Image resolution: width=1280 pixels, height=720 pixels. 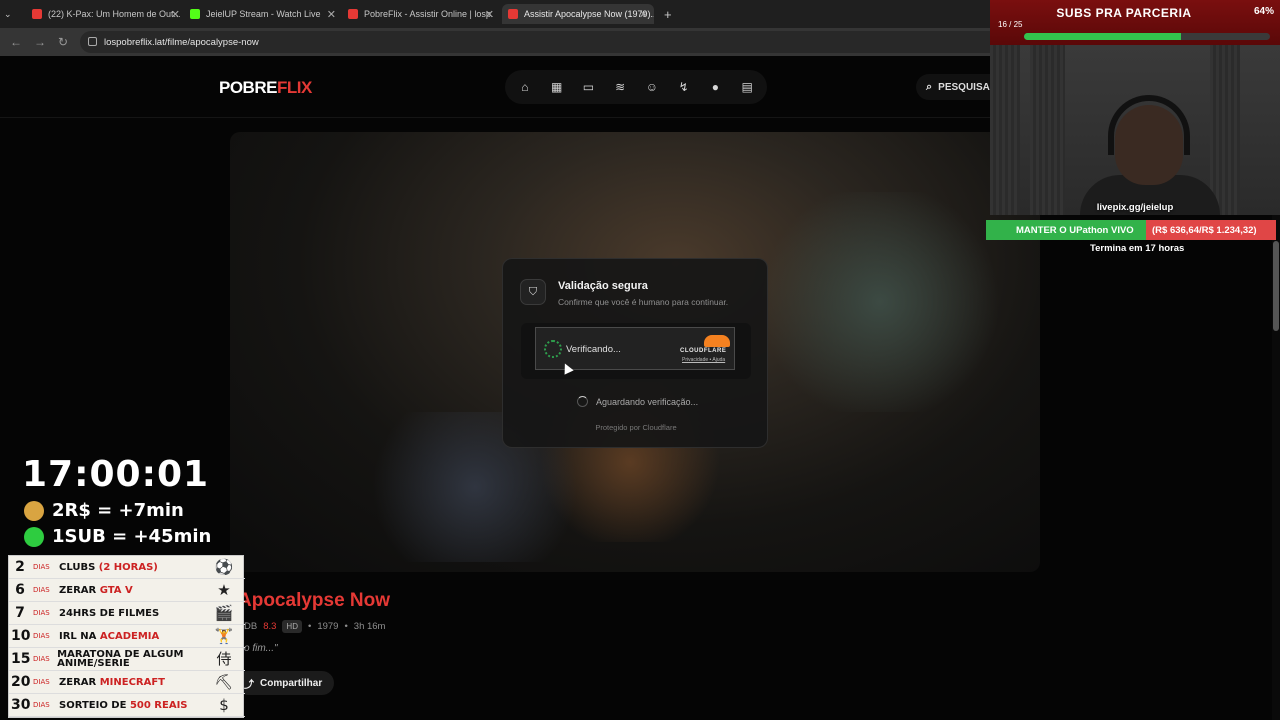 I want to click on reel-icon: ↯, so click(x=684, y=87).